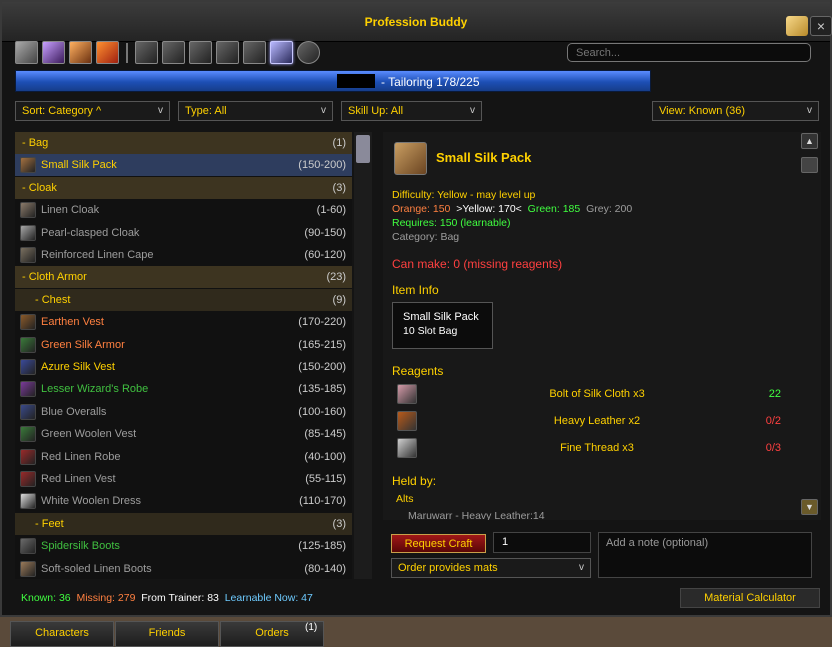 This screenshot has width=832, height=647. What do you see at coordinates (183, 322) in the screenshot?
I see `recipe-row: Earthen Vest (170-220)` at bounding box center [183, 322].